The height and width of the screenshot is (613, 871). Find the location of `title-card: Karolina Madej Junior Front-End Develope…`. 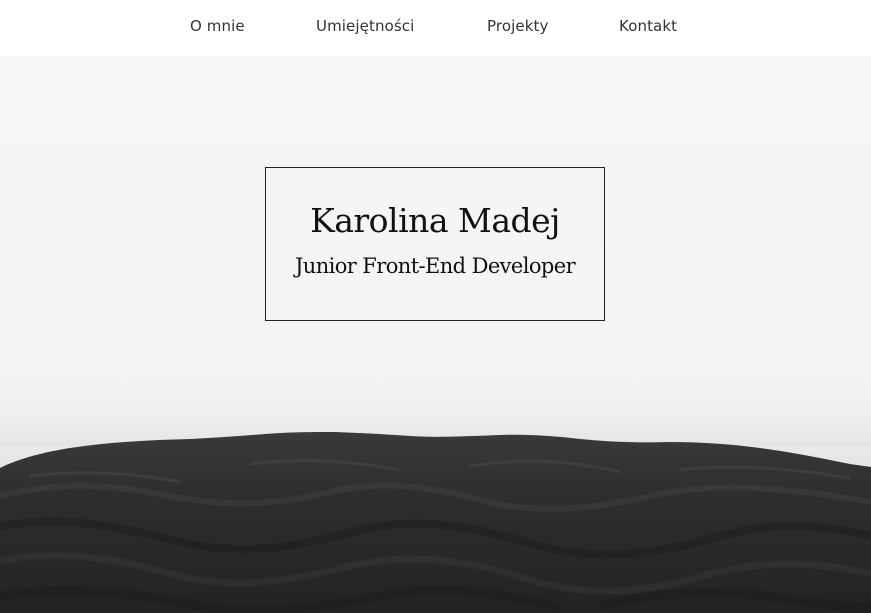

title-card: Karolina Madej Junior Front-End Develope… is located at coordinates (435, 244).